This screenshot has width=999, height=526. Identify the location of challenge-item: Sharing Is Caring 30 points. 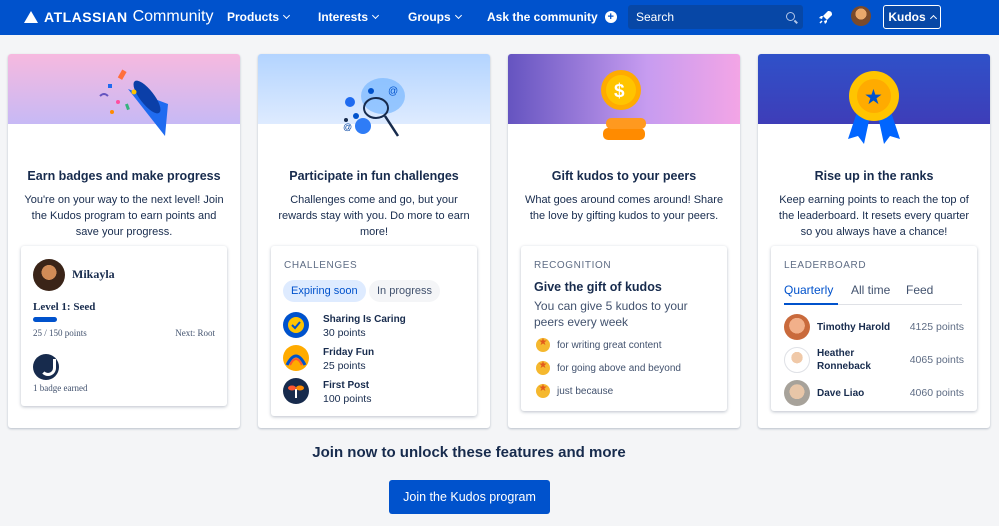
(373, 326).